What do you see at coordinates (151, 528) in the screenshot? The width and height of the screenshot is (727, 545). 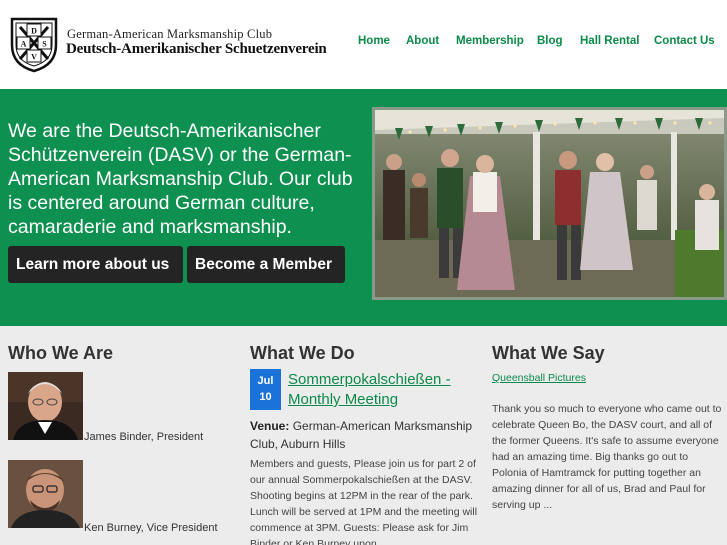 I see `vice-president-name: Ken Burney, Vice President` at bounding box center [151, 528].